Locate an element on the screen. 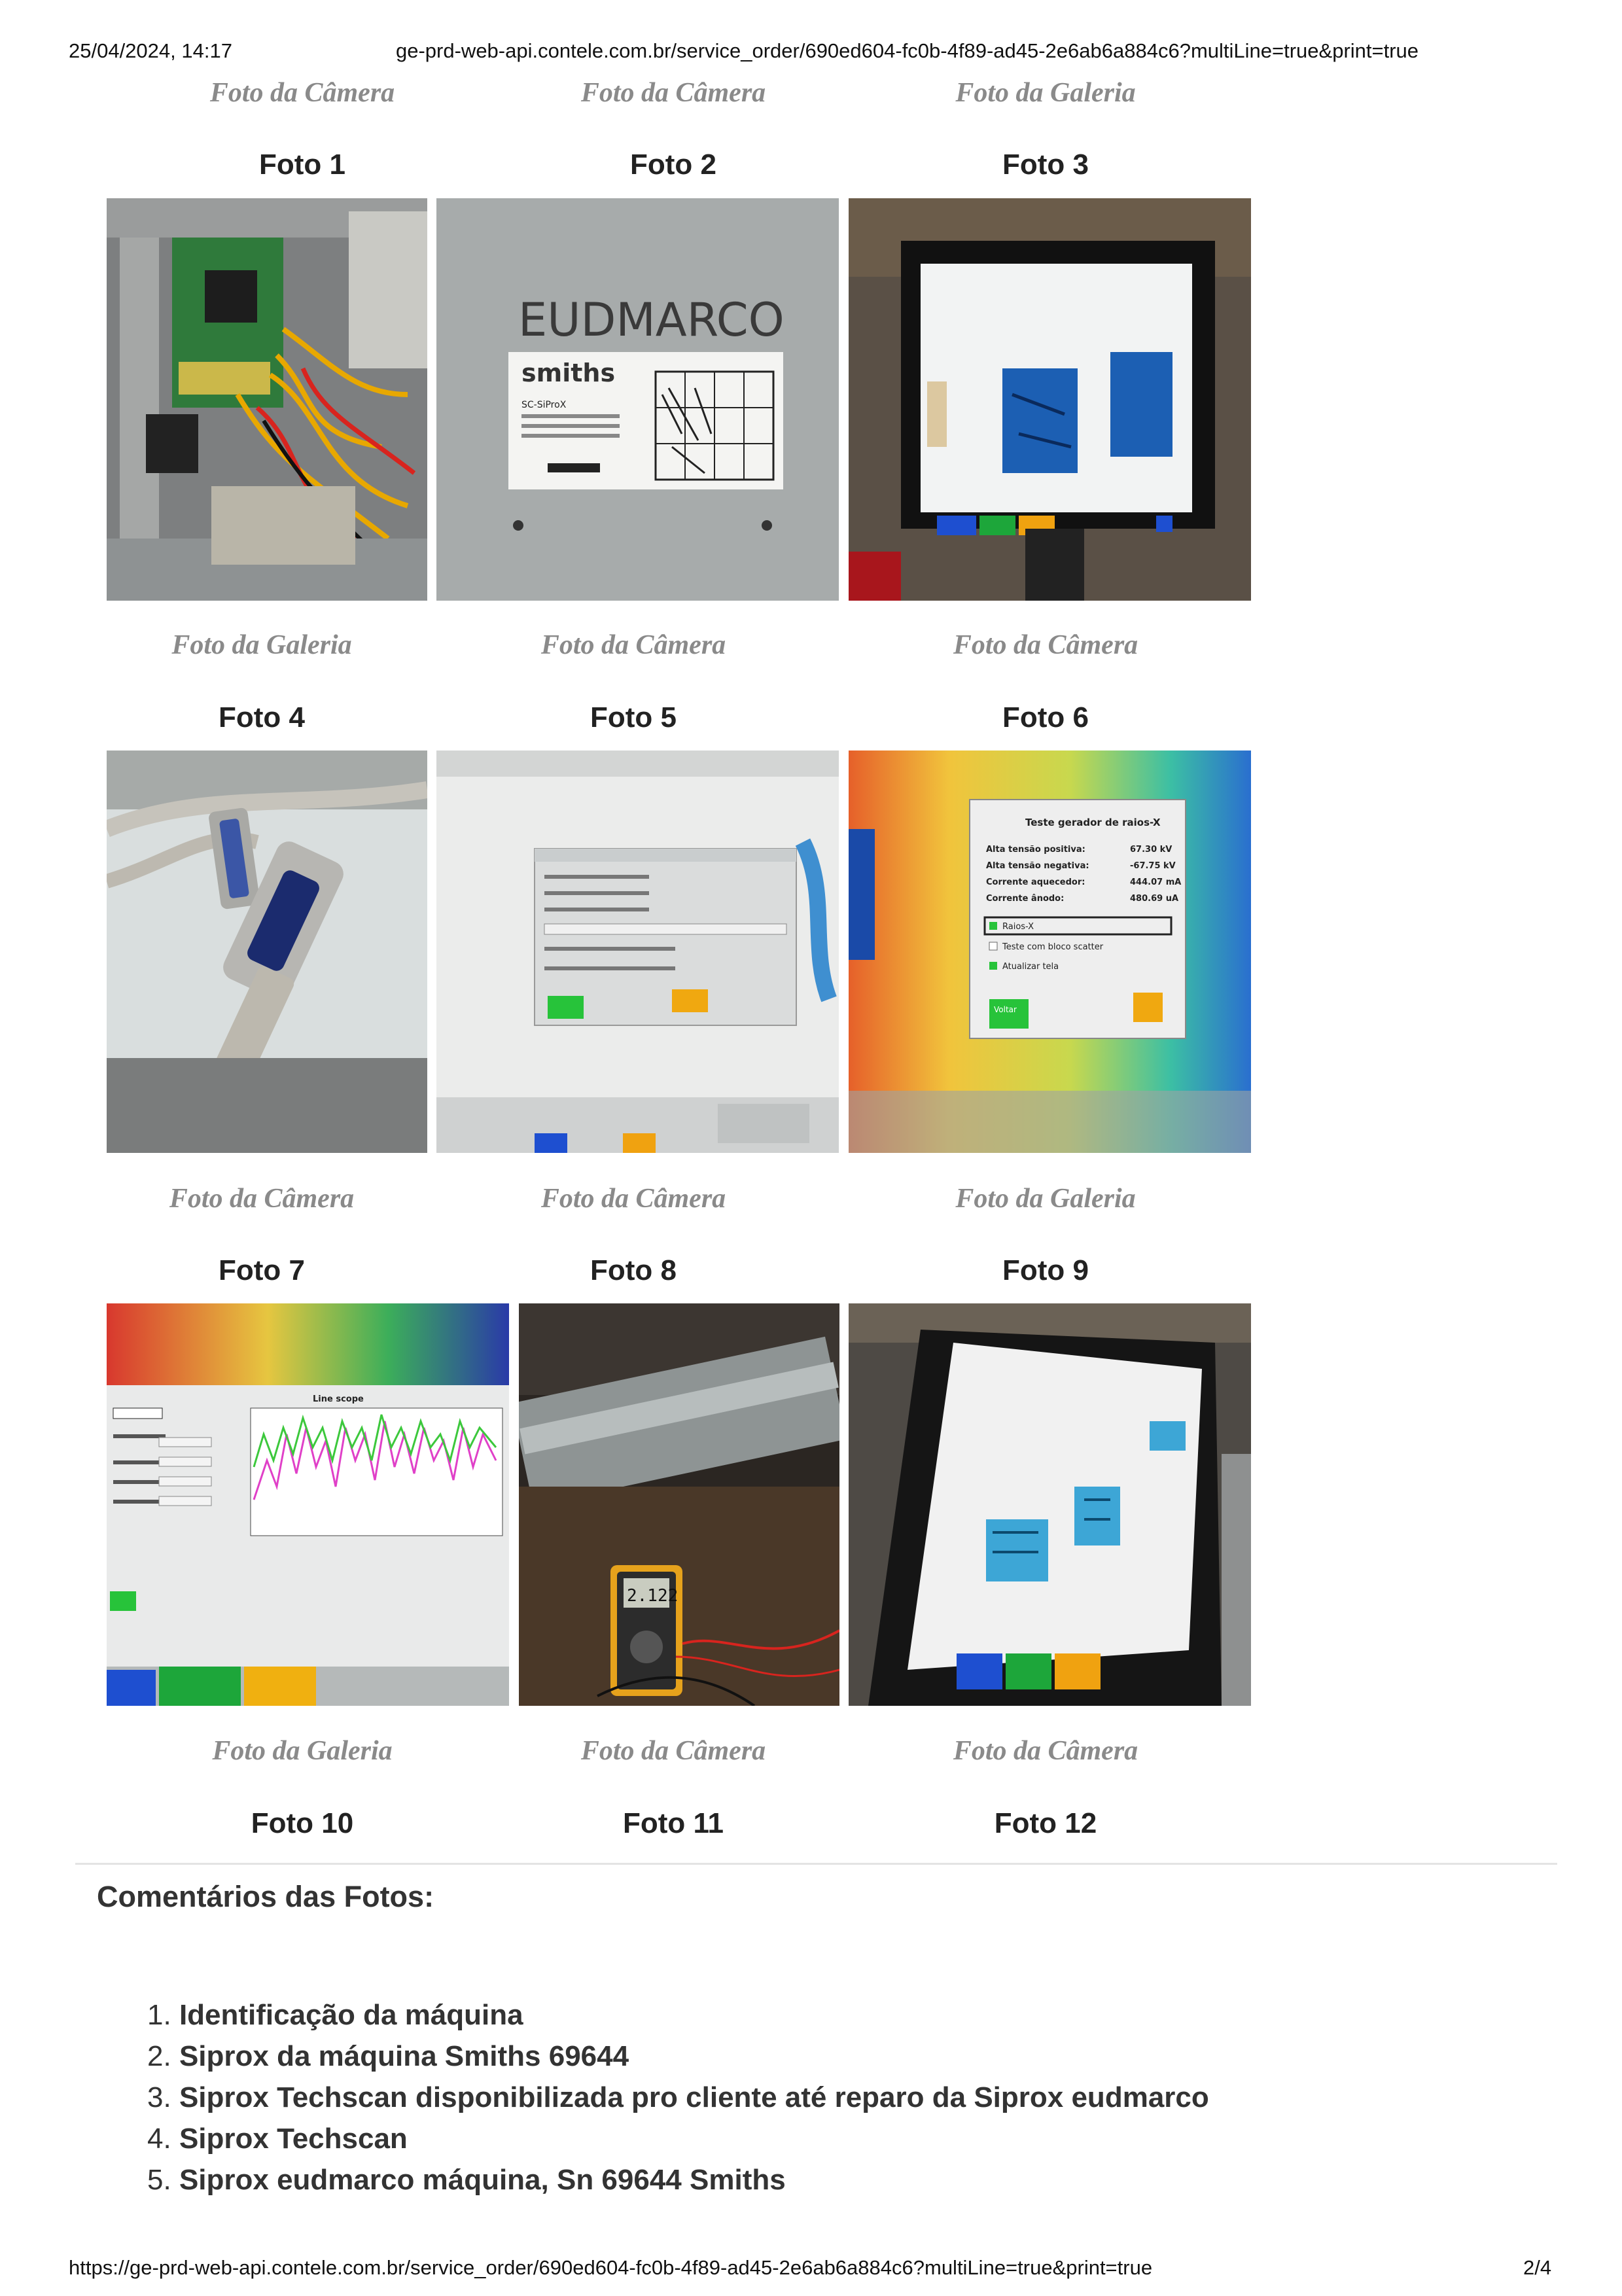 The width and height of the screenshot is (1622, 2296). row-label: Corrente ânodo: is located at coordinates (1025, 899).